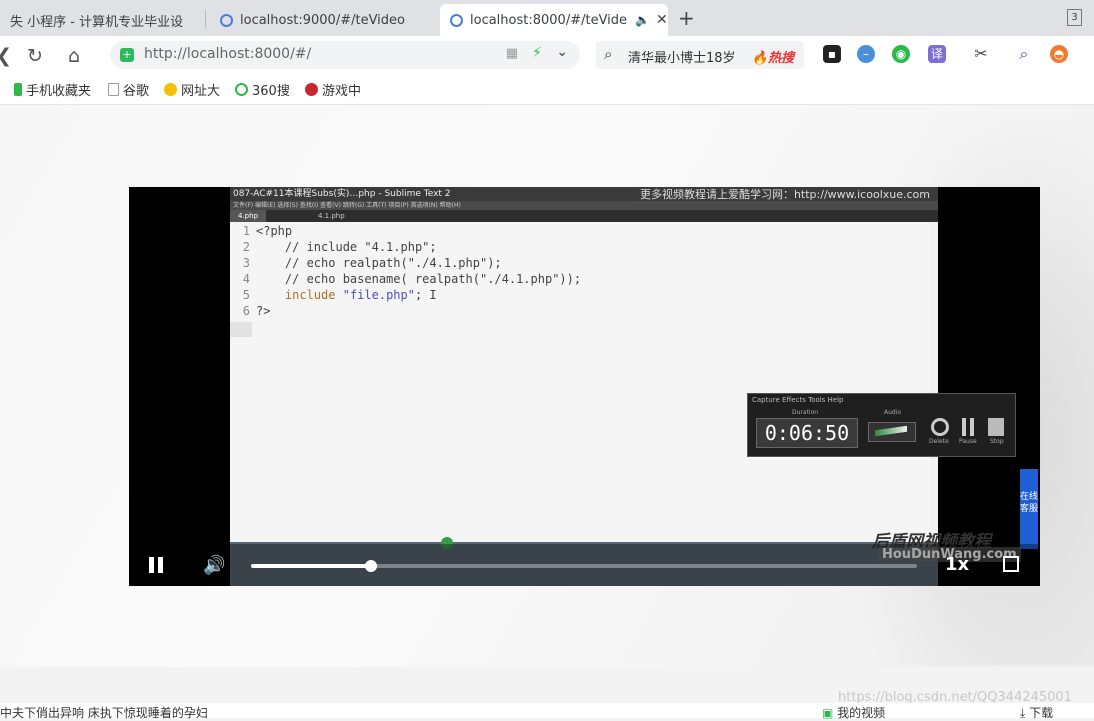 The image size is (1094, 721). I want to click on tab-separator, so click(205, 19).